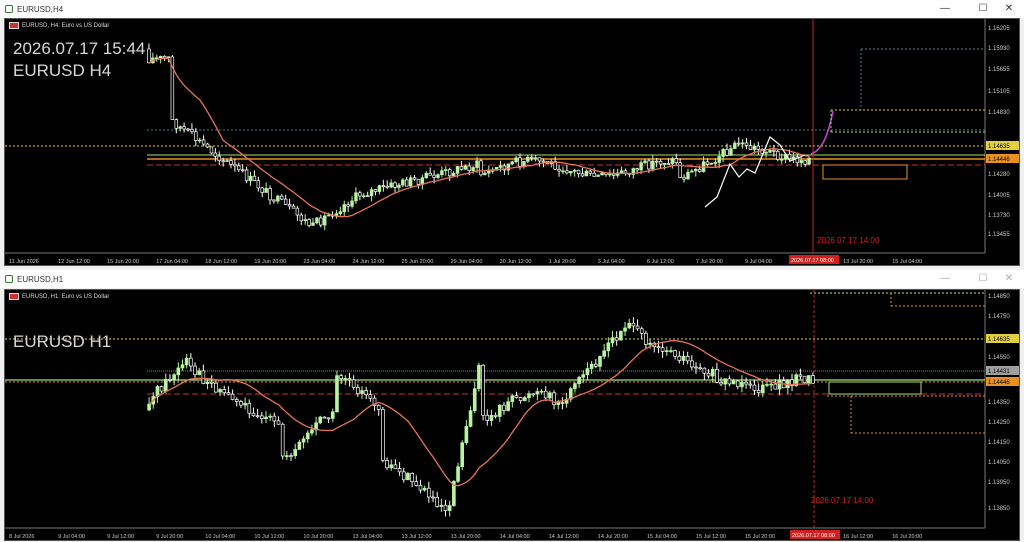 This screenshot has height=542, width=1024. Describe the element at coordinates (822, 132) in the screenshot. I see `projection-curve` at that location.